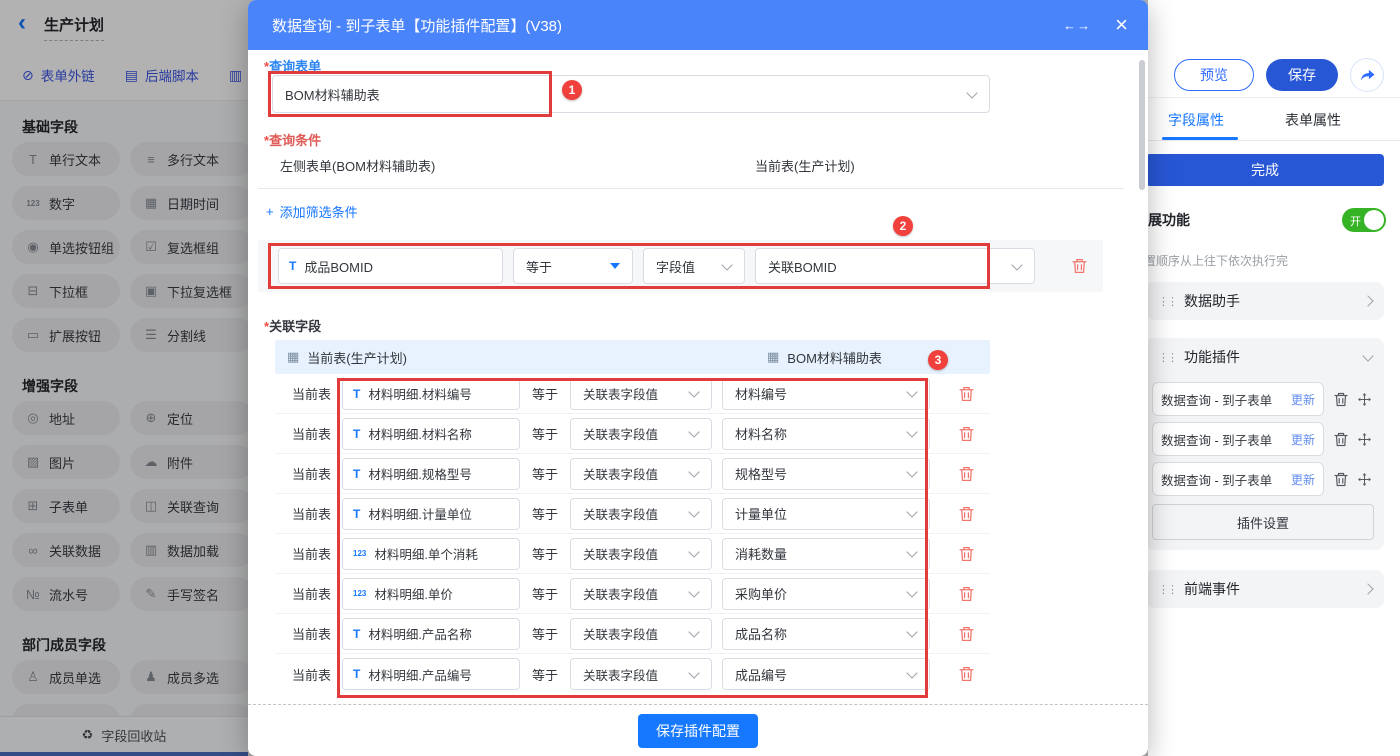 The height and width of the screenshot is (756, 1400). I want to click on modal-footer: 保存插件配置, so click(698, 730).